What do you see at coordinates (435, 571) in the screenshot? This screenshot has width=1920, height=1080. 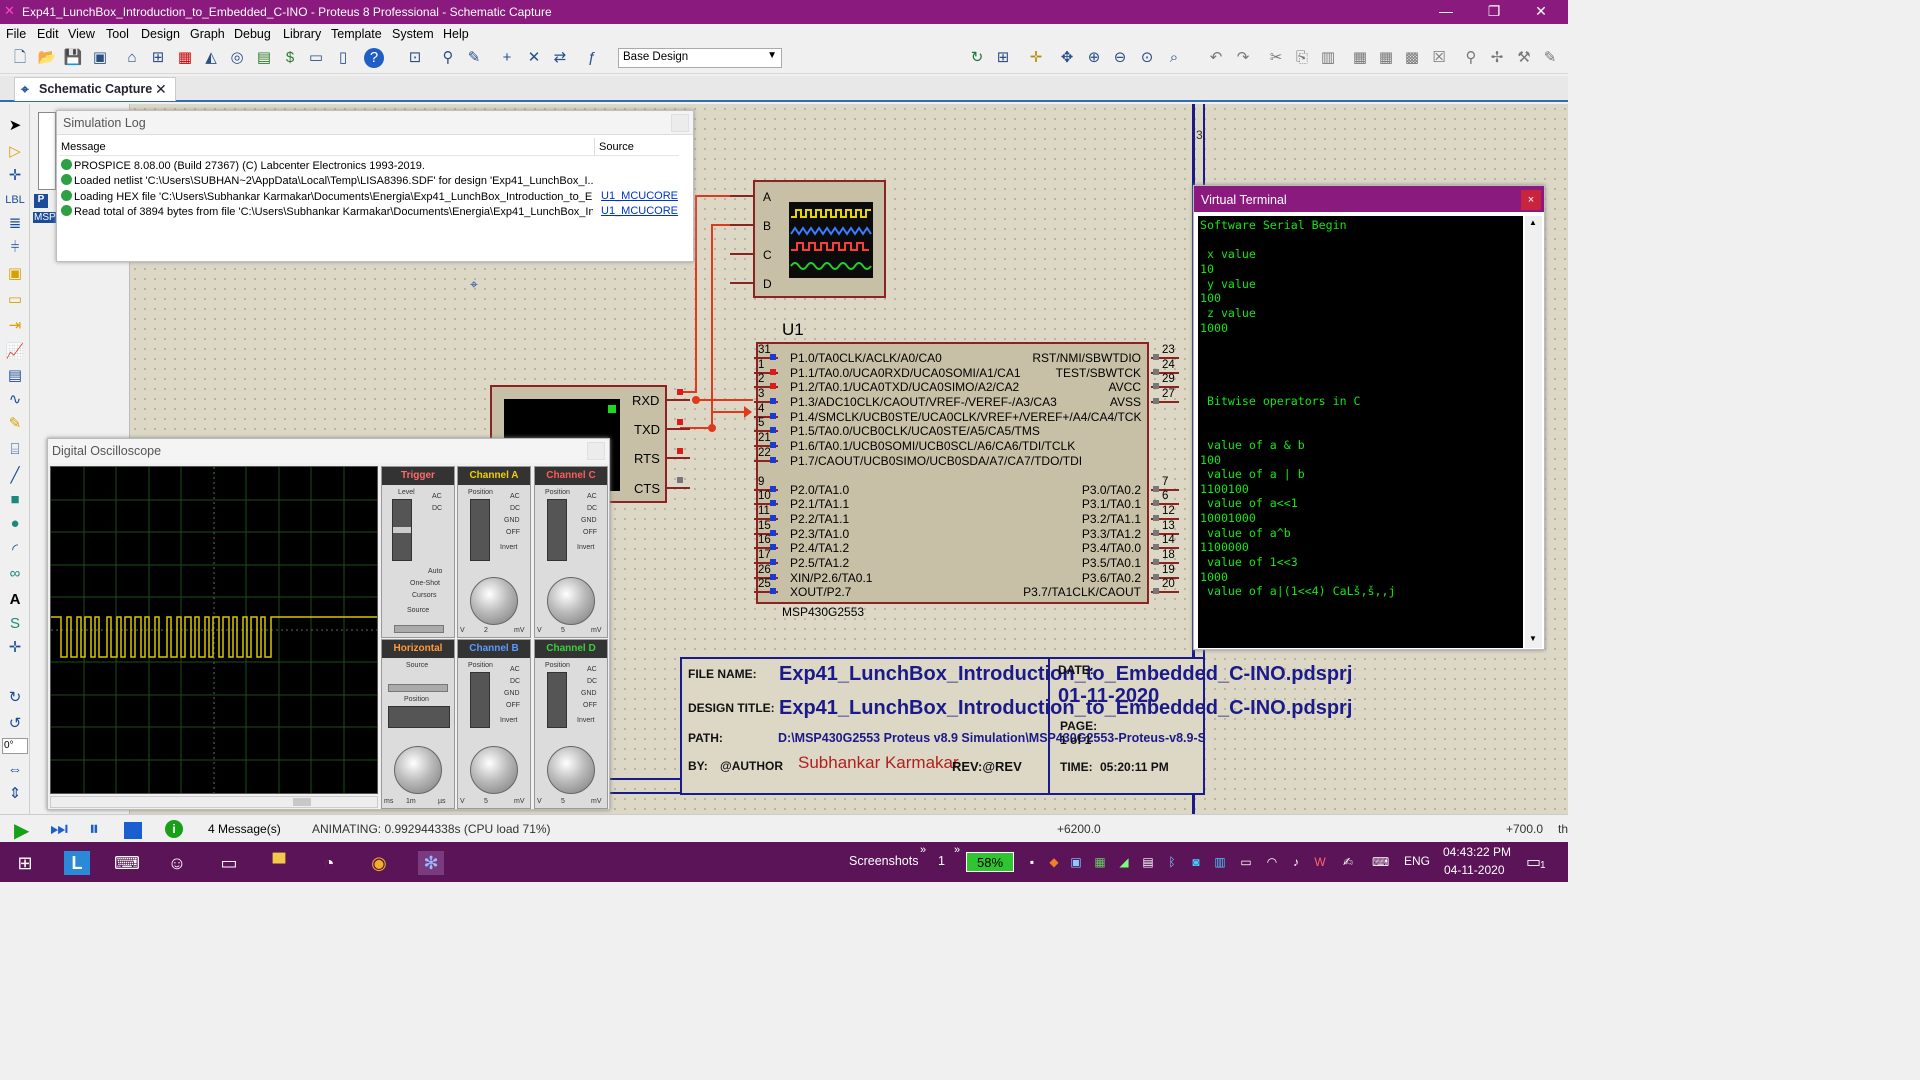 I see `trig-auto: Auto` at bounding box center [435, 571].